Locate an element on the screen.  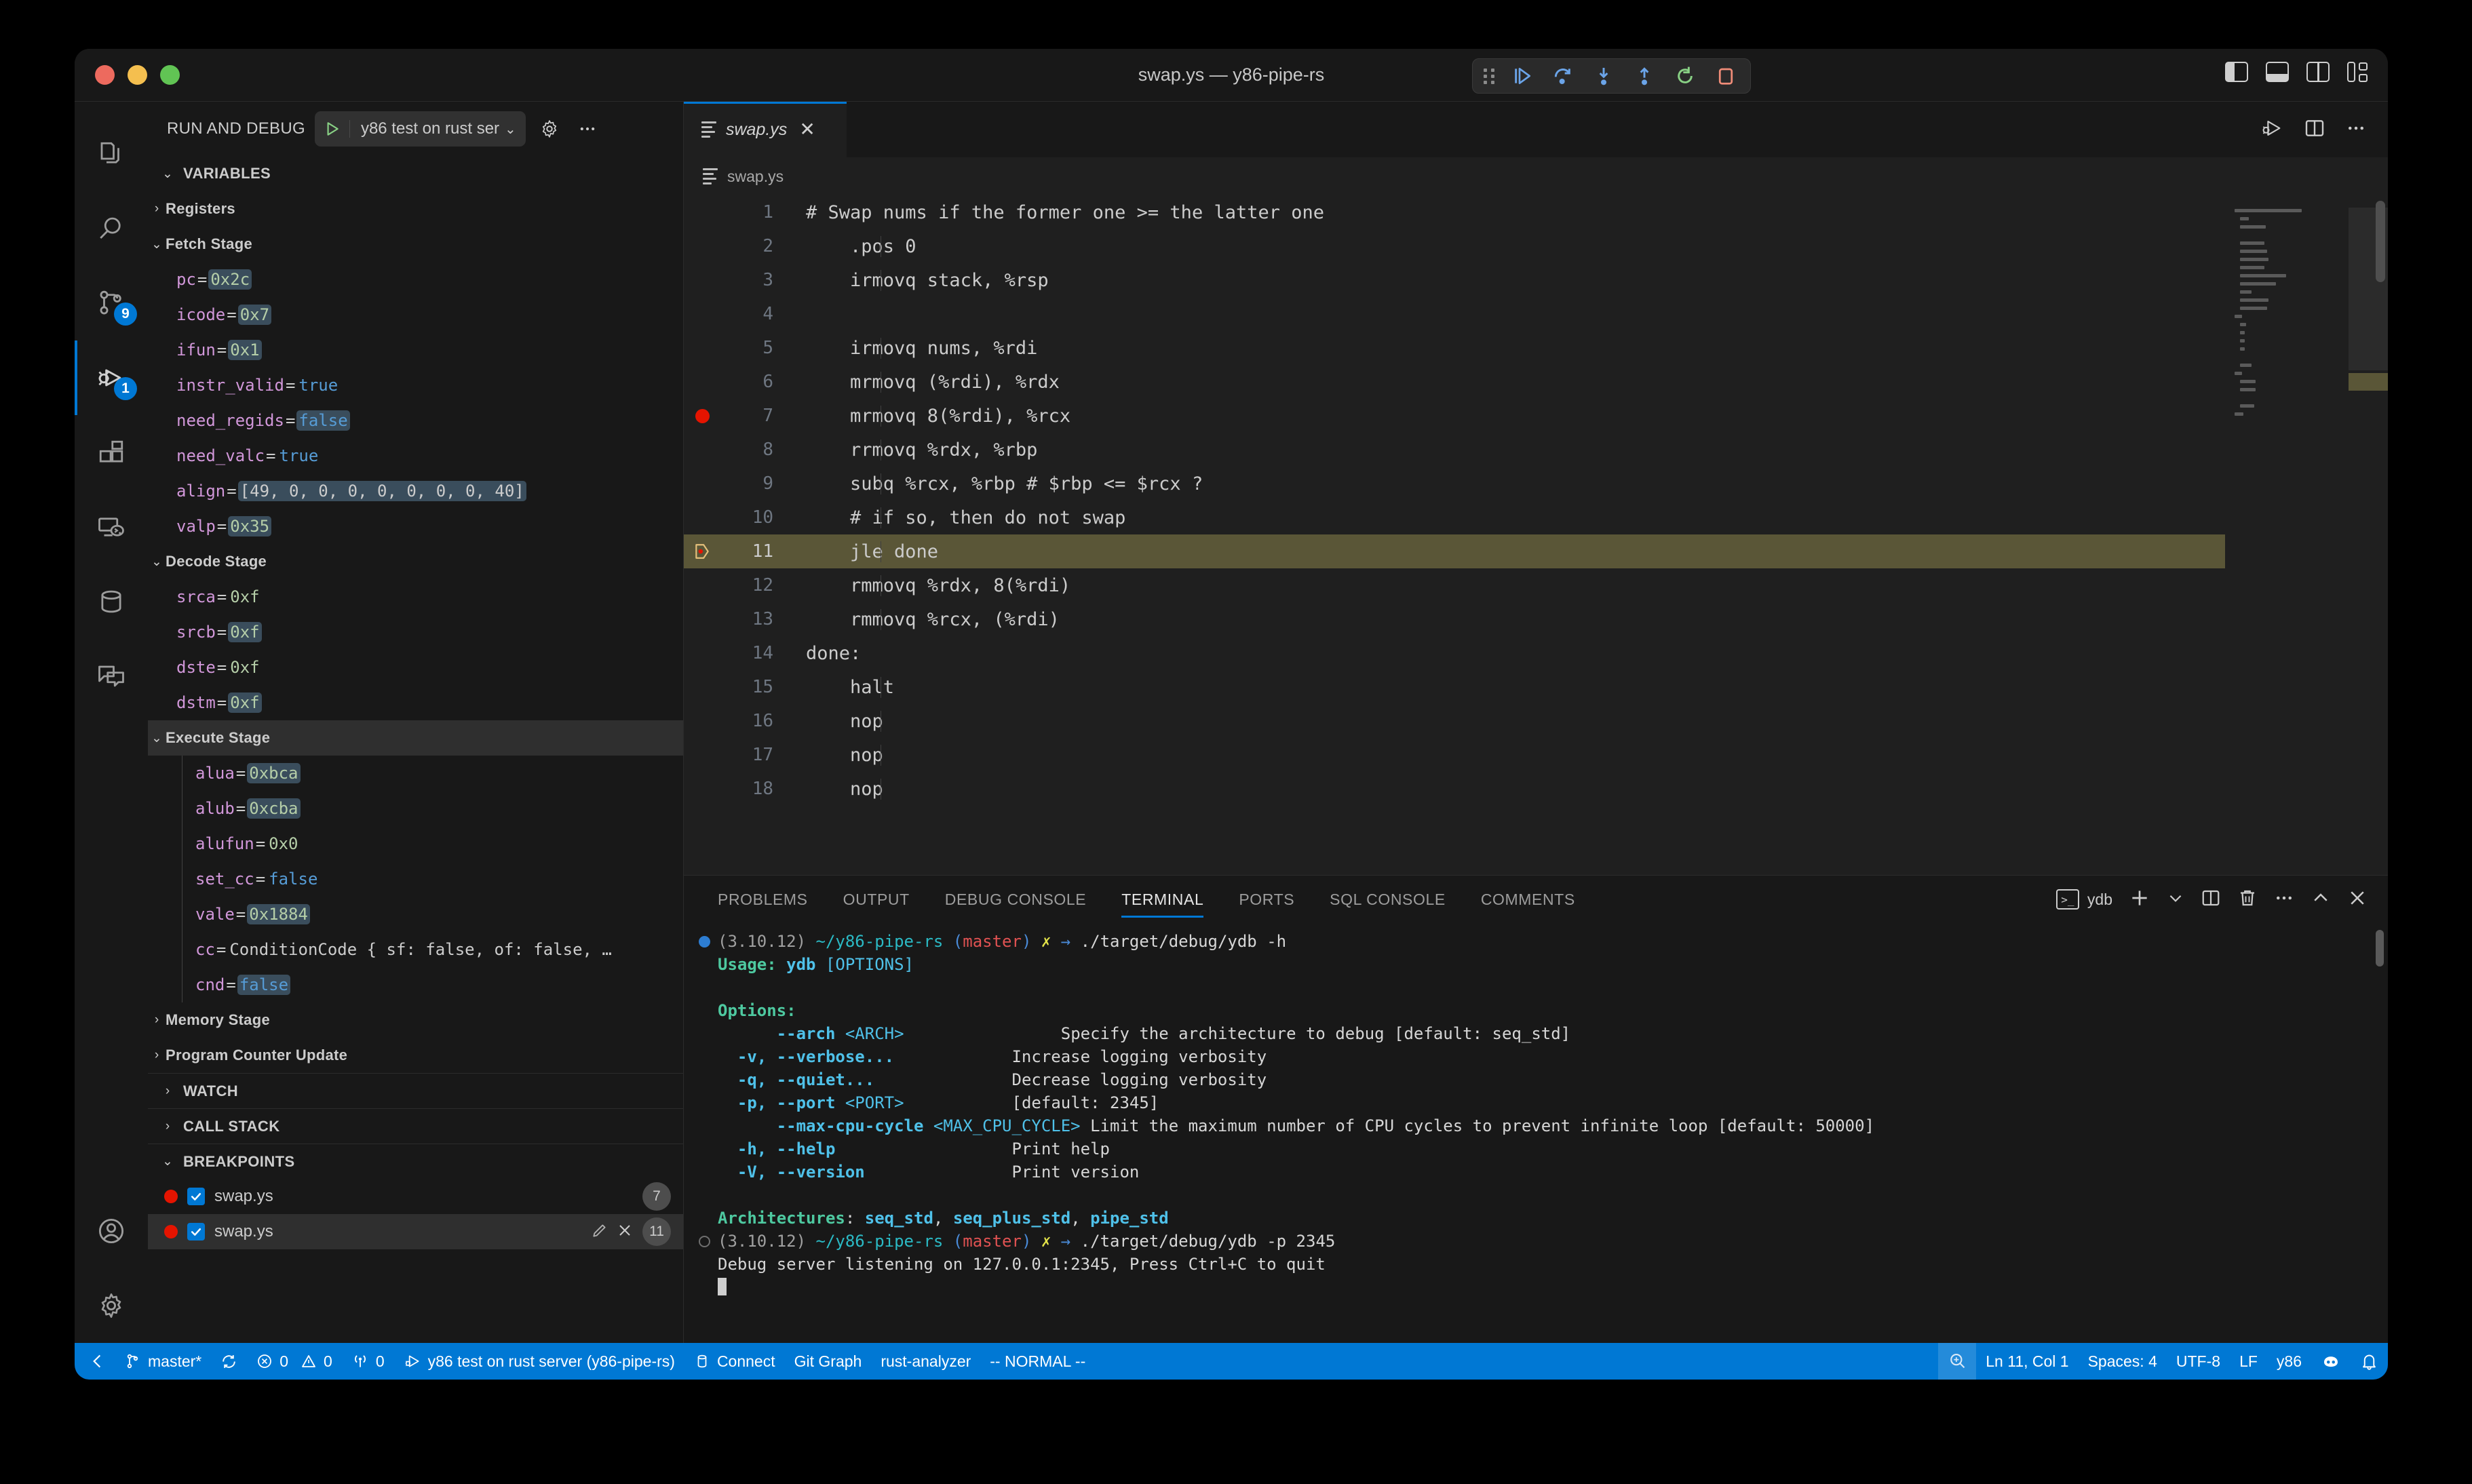
status-branch: master* is located at coordinates (163, 1361).